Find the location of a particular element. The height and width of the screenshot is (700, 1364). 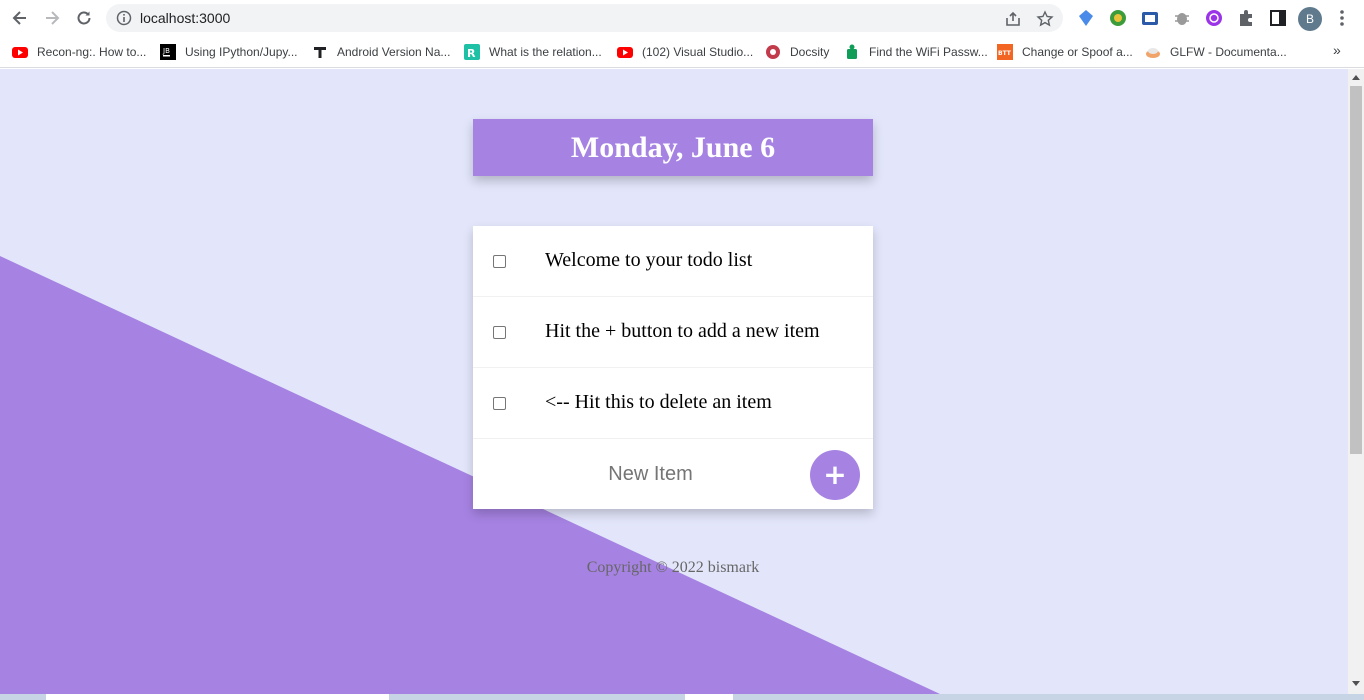

t-icon is located at coordinates (320, 52).